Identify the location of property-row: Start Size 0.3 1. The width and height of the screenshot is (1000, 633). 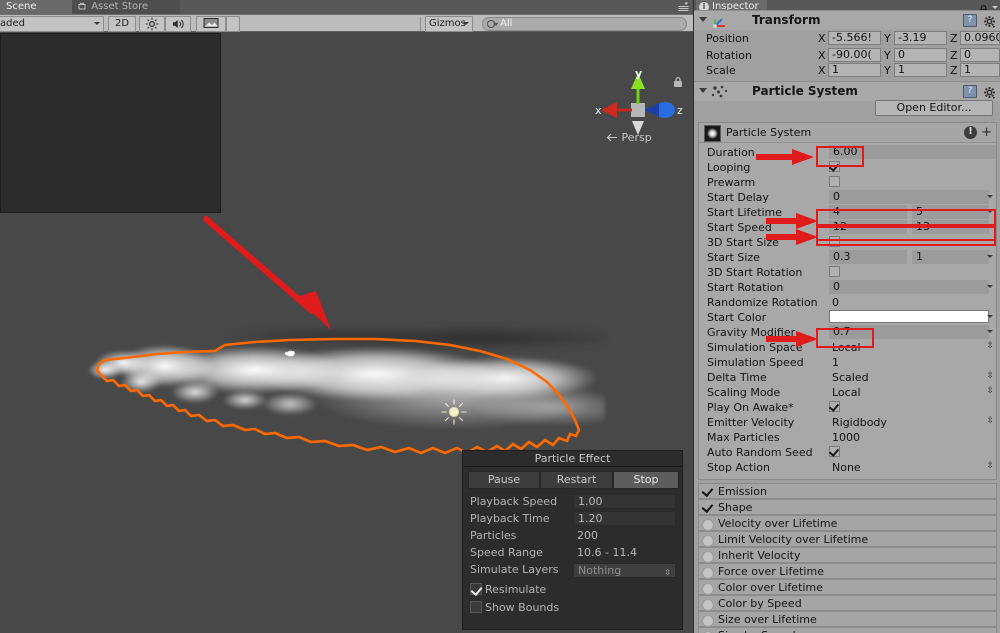
(847, 257).